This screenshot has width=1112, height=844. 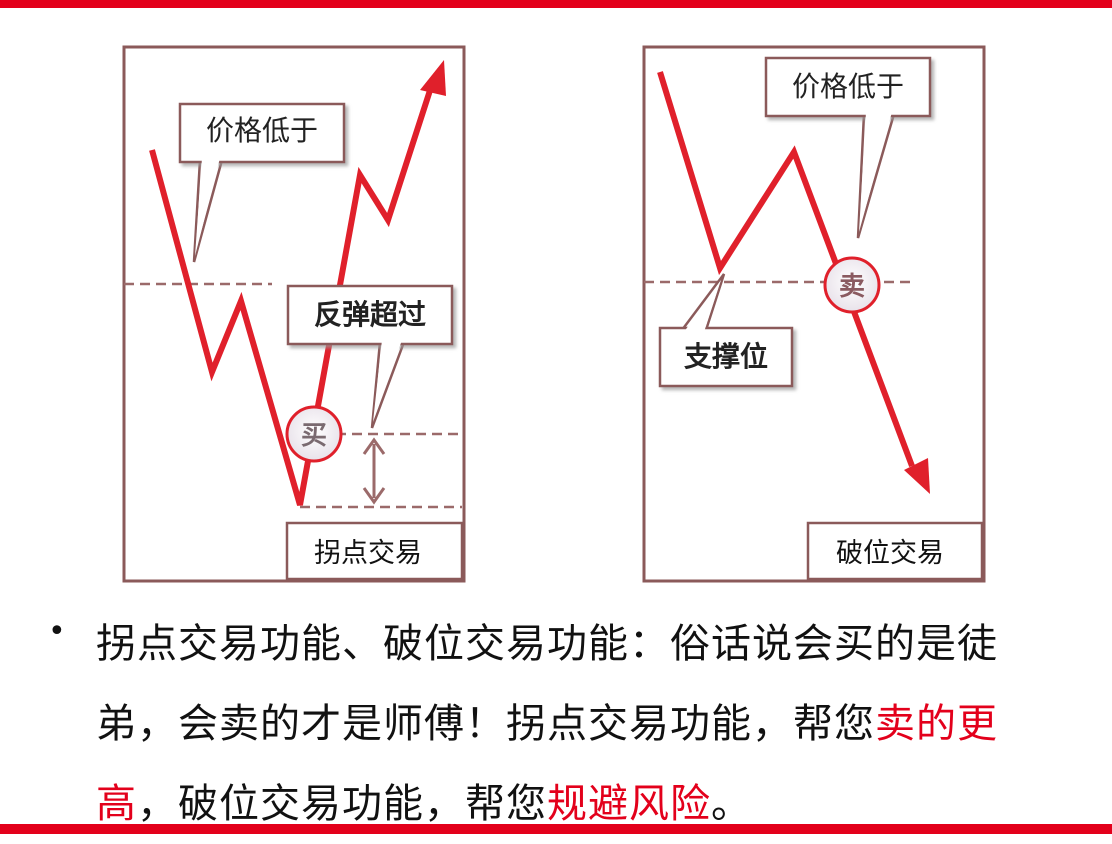 I want to click on left-callout-price-below-text: 价格低于, so click(x=262, y=130).